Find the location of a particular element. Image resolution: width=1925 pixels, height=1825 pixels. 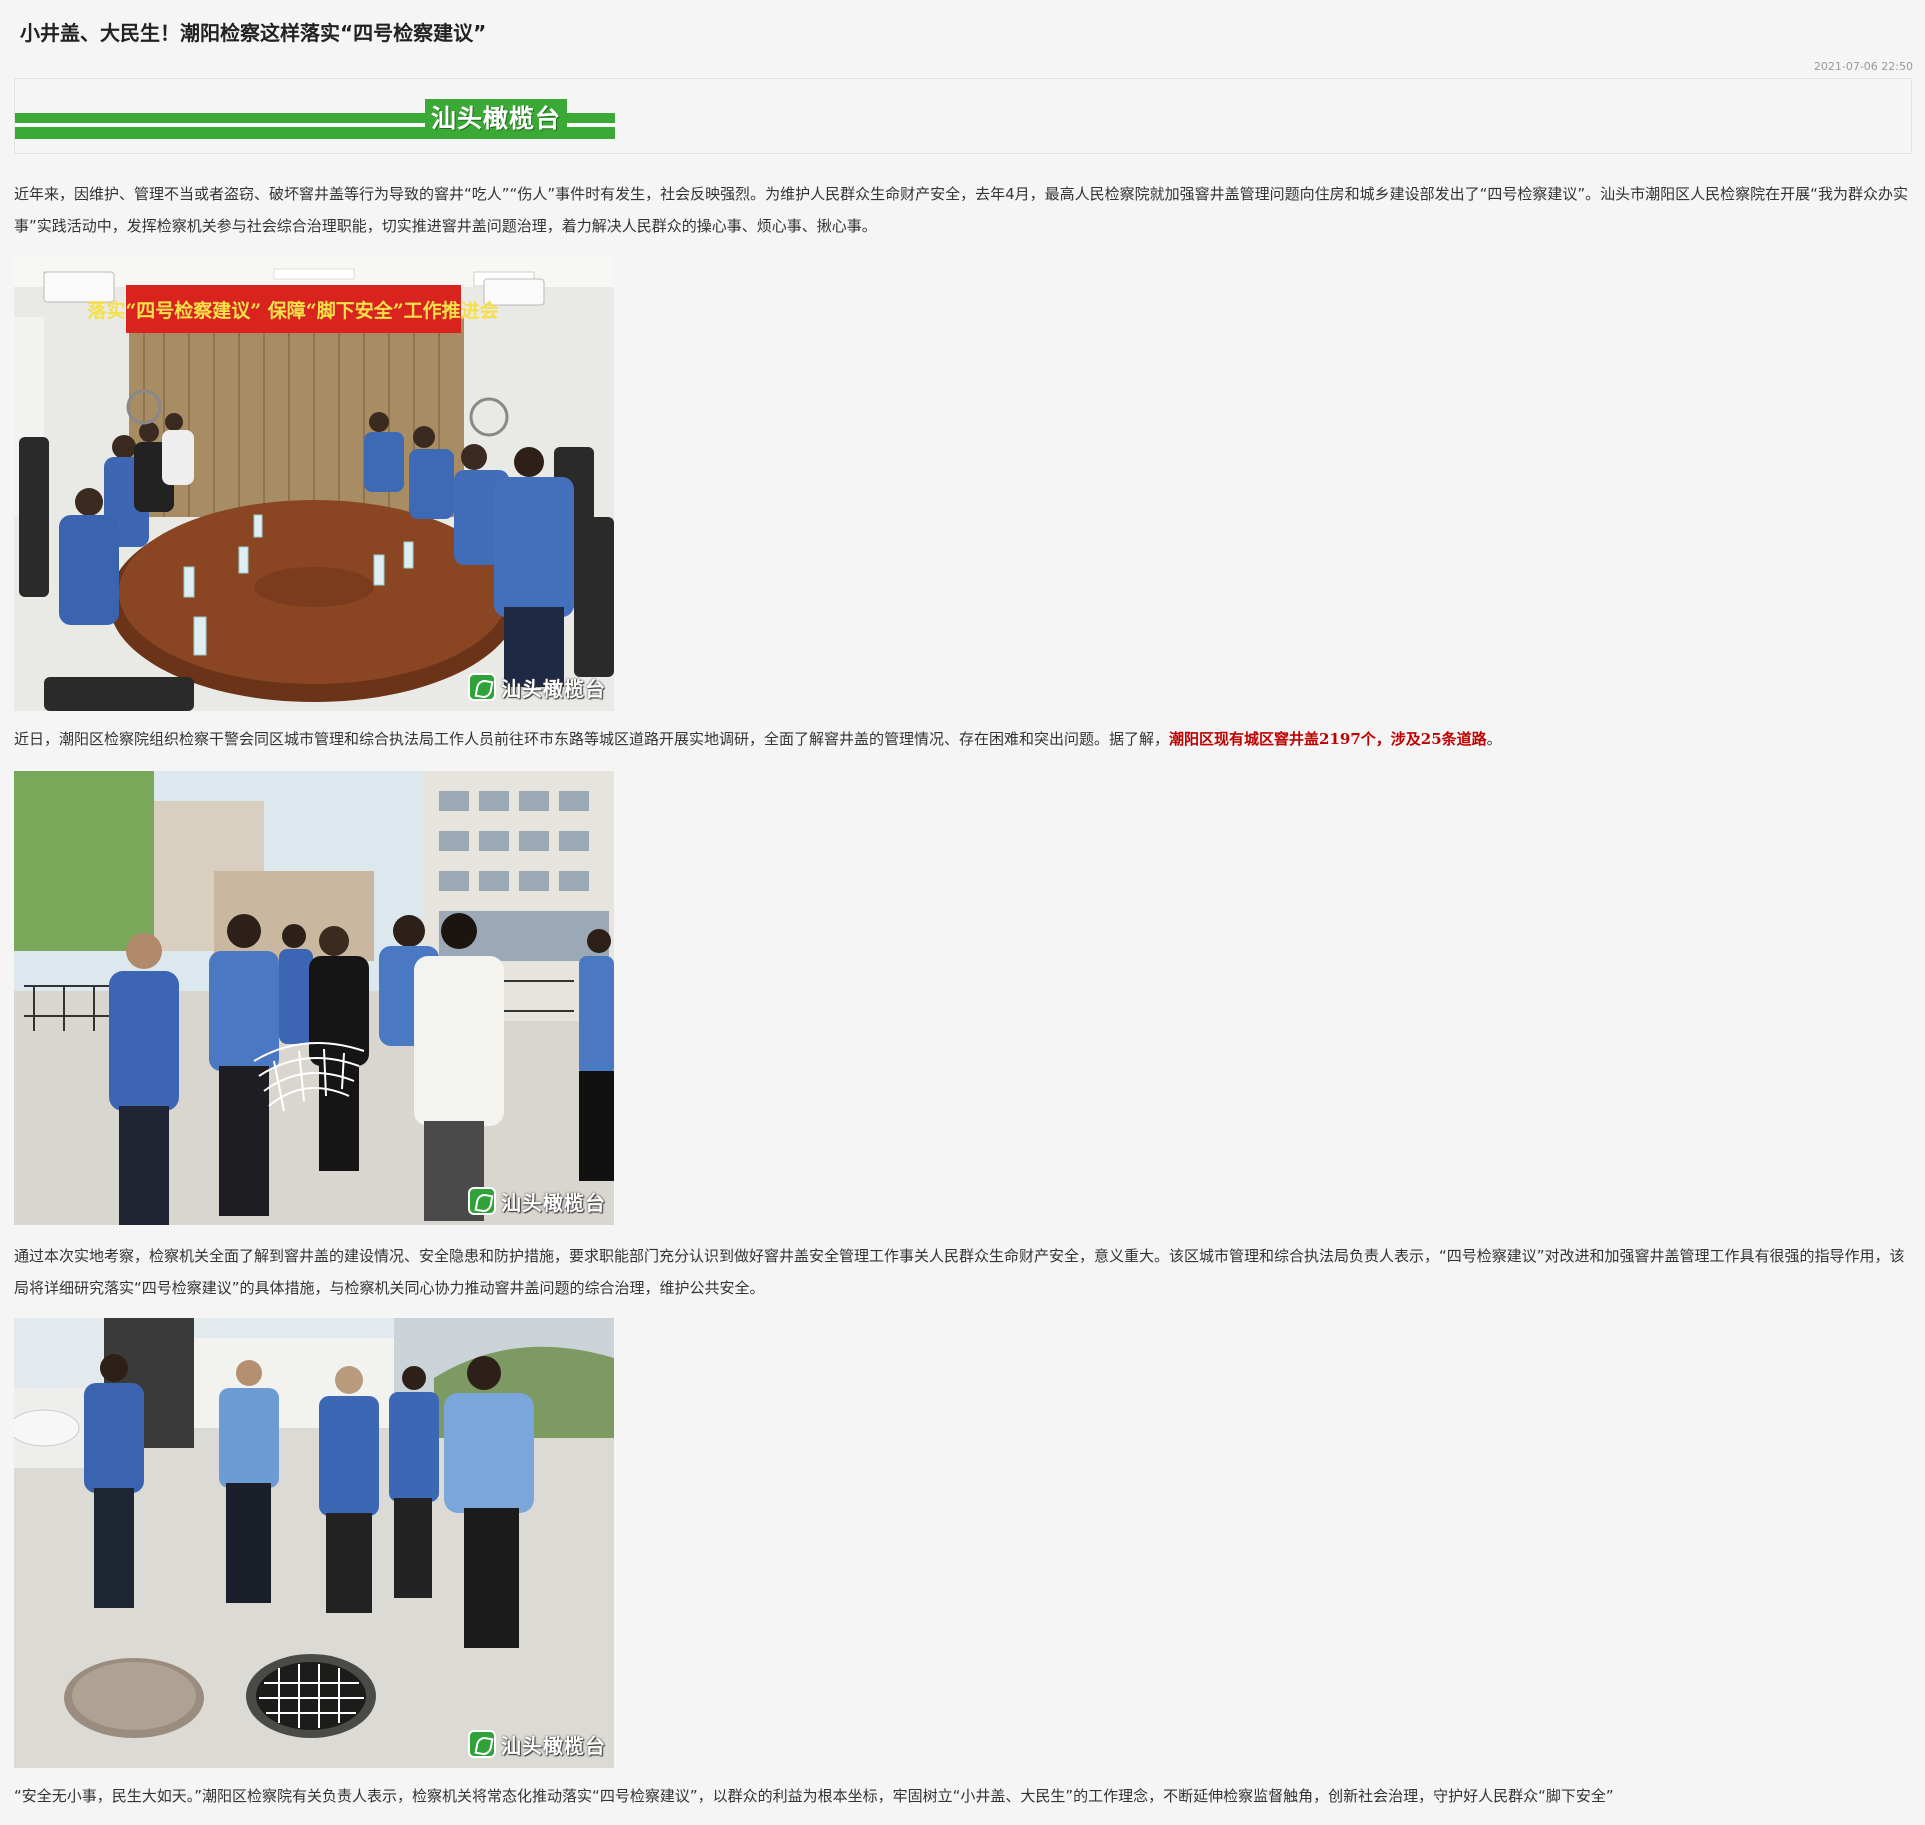

manhole-illustration is located at coordinates (314, 1543).